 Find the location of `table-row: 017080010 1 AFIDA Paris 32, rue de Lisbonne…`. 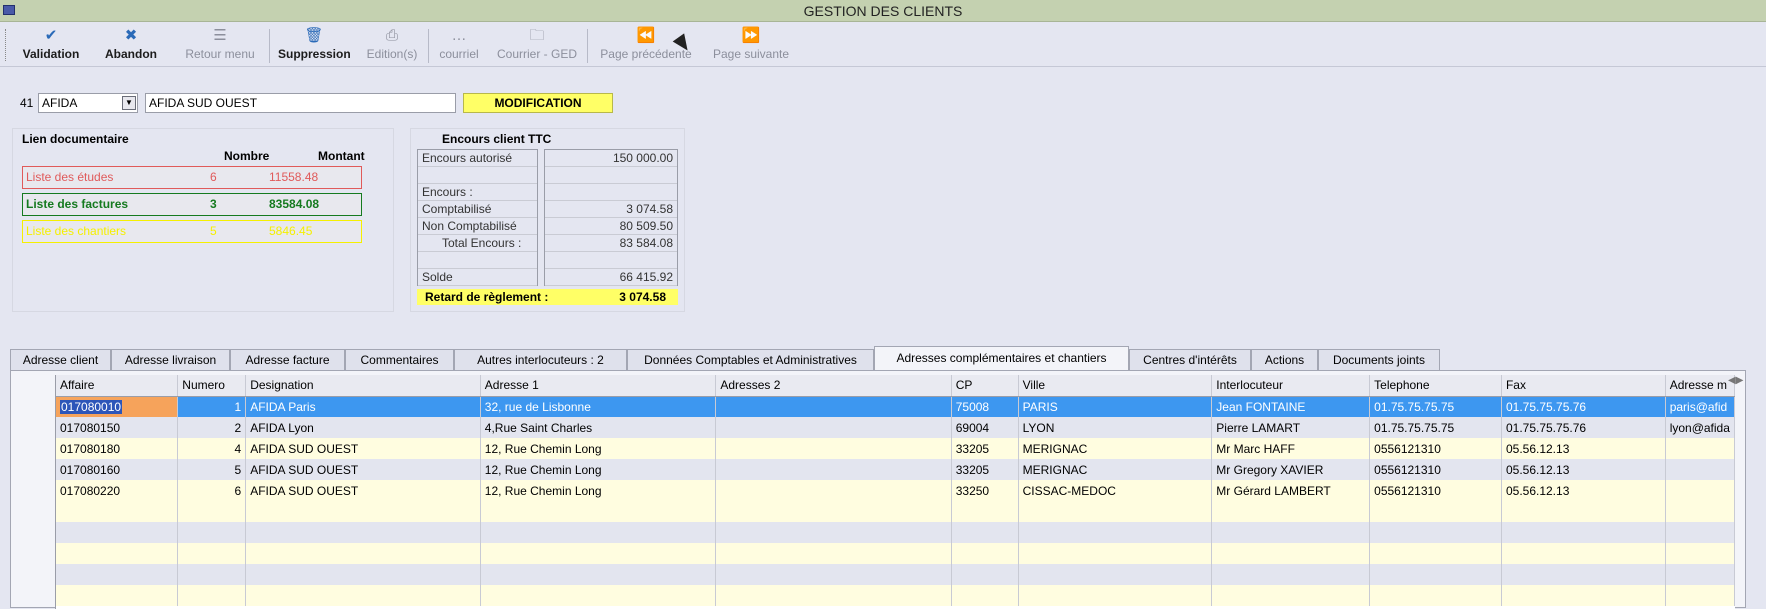

table-row: 017080010 1 AFIDA Paris 32, rue de Lisbonne… is located at coordinates (895, 406).